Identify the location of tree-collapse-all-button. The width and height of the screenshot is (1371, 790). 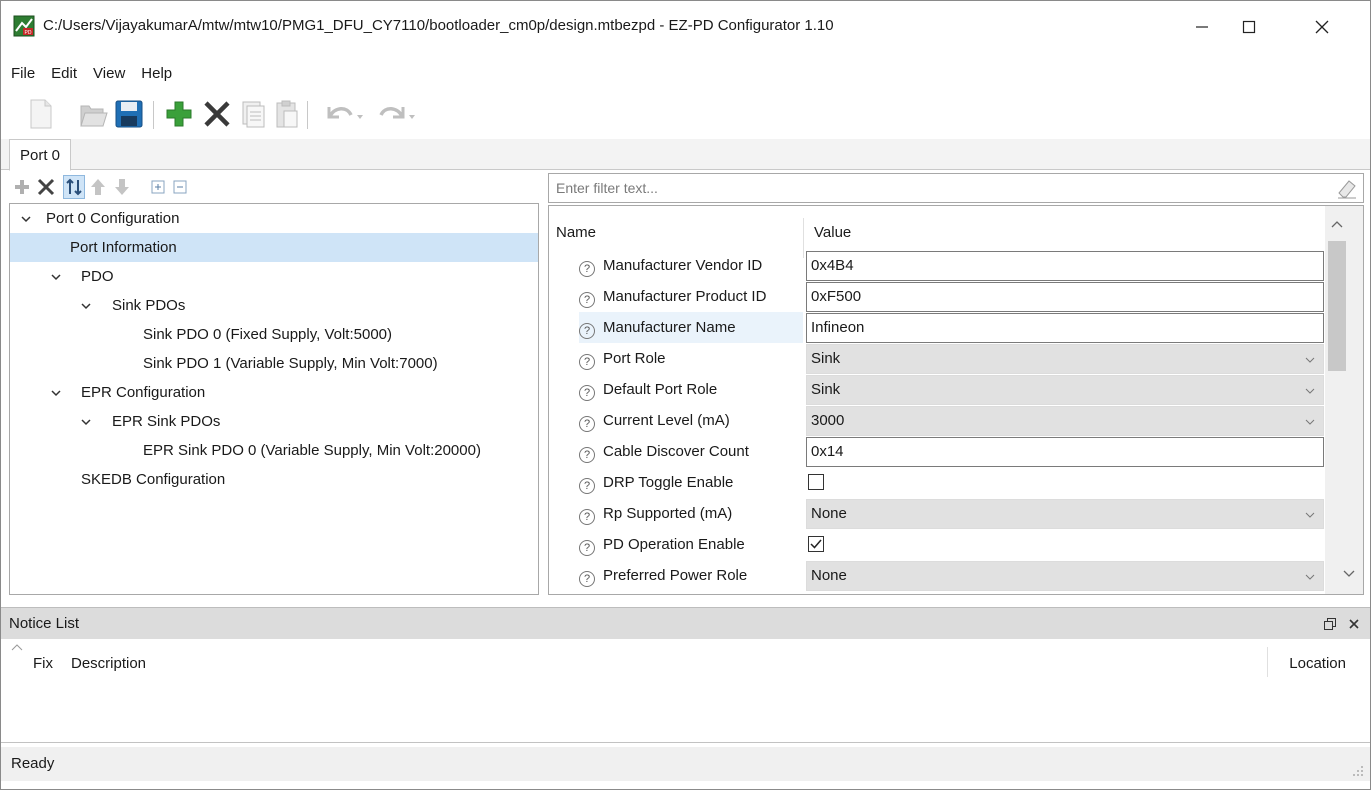
(180, 187).